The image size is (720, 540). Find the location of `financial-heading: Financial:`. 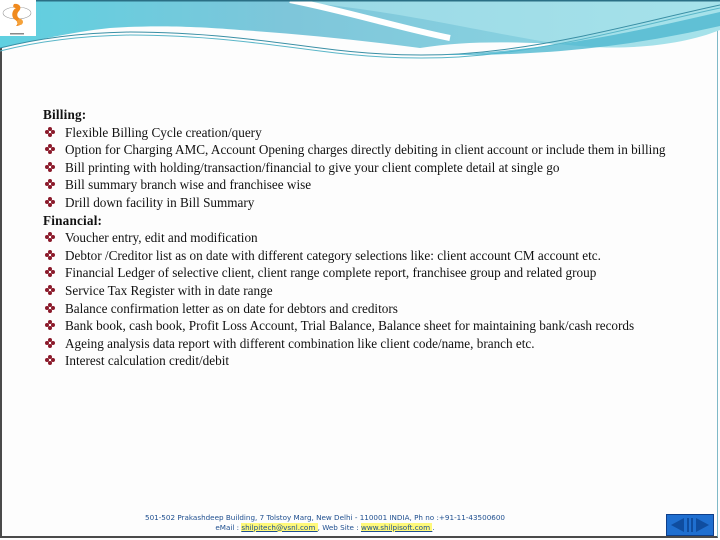

financial-heading: Financial: is located at coordinates (73, 220).